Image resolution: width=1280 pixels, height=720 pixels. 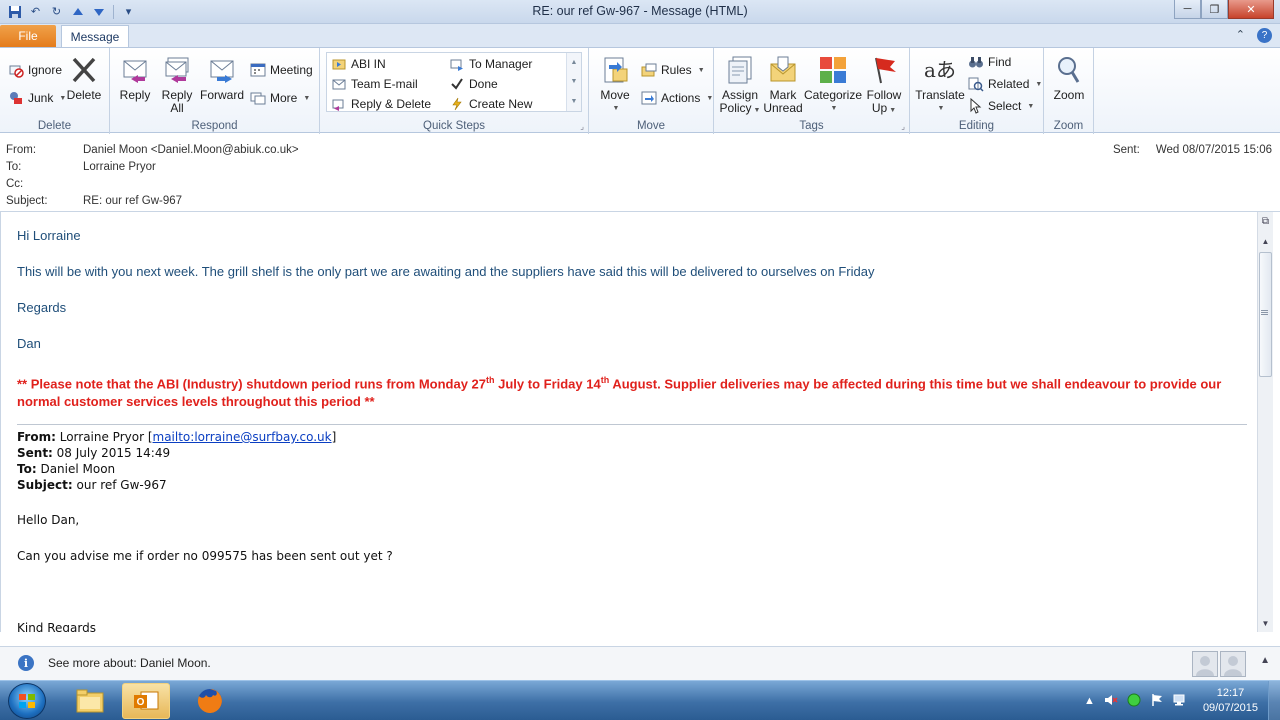 What do you see at coordinates (119, 167) in the screenshot?
I see `to-value: Lorraine Pryor` at bounding box center [119, 167].